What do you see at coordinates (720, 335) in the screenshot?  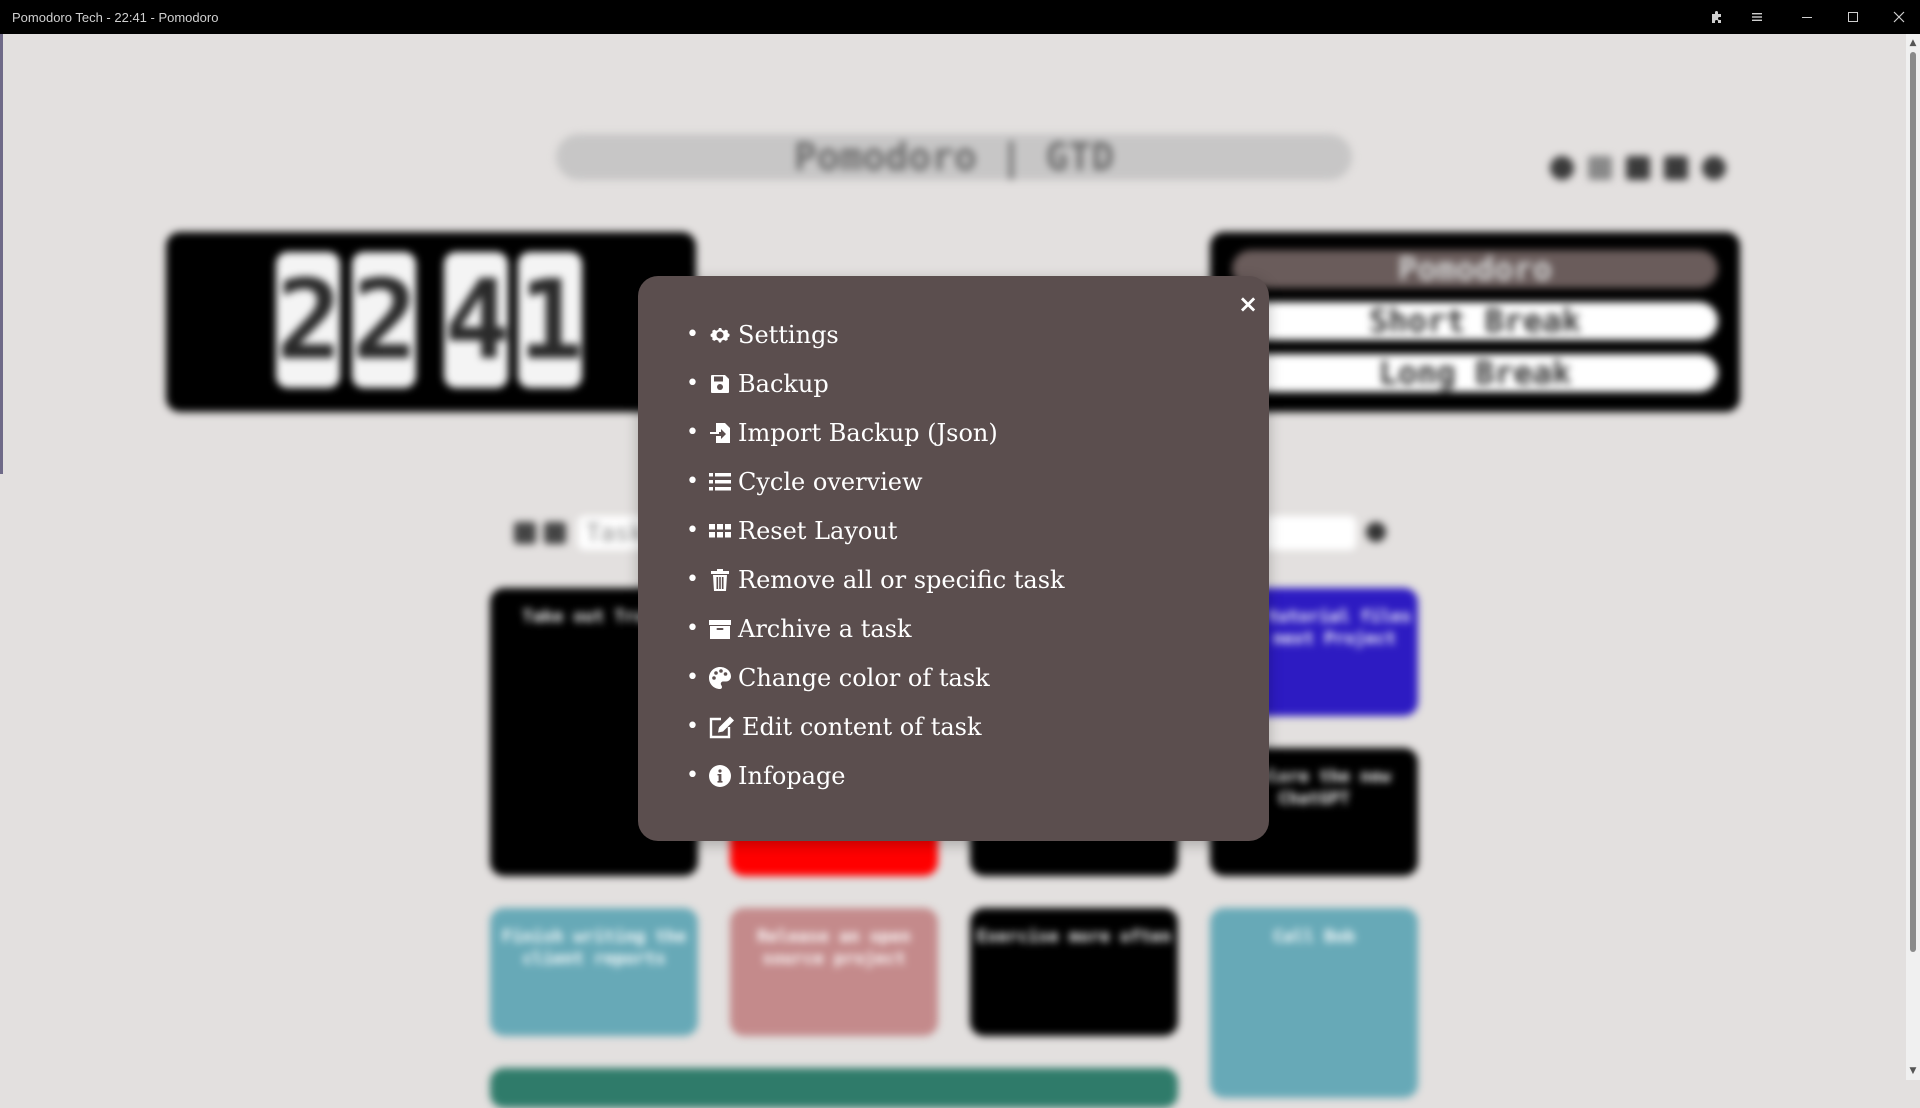 I see `gear-icon` at bounding box center [720, 335].